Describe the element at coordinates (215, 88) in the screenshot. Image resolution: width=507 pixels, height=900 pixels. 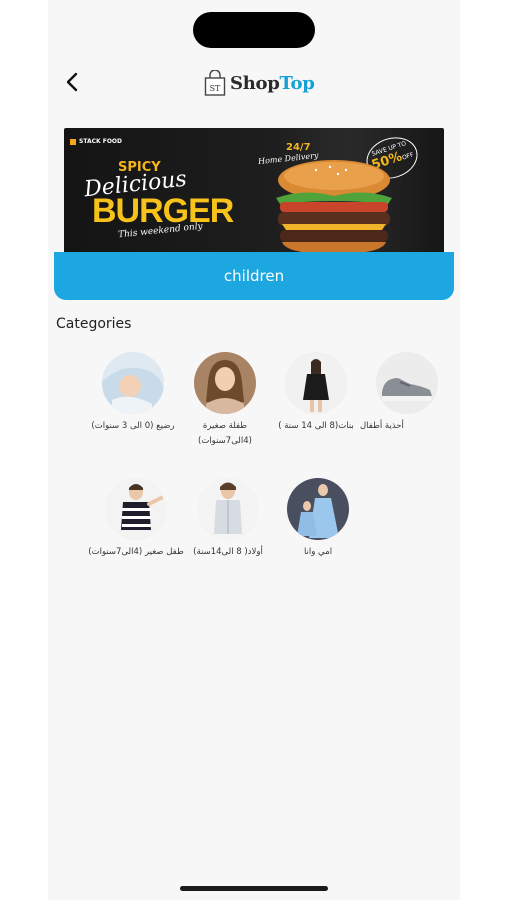
I see `logo-mark: ST` at that location.